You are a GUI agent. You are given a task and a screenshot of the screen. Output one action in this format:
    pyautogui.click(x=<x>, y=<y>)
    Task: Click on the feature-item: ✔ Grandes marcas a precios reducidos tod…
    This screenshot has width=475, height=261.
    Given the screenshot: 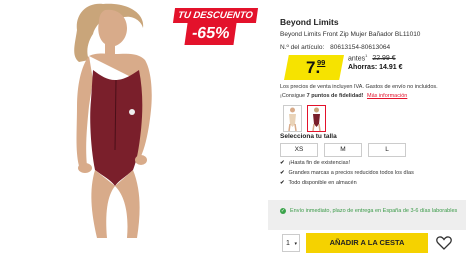 What is the action you would take?
    pyautogui.click(x=347, y=173)
    